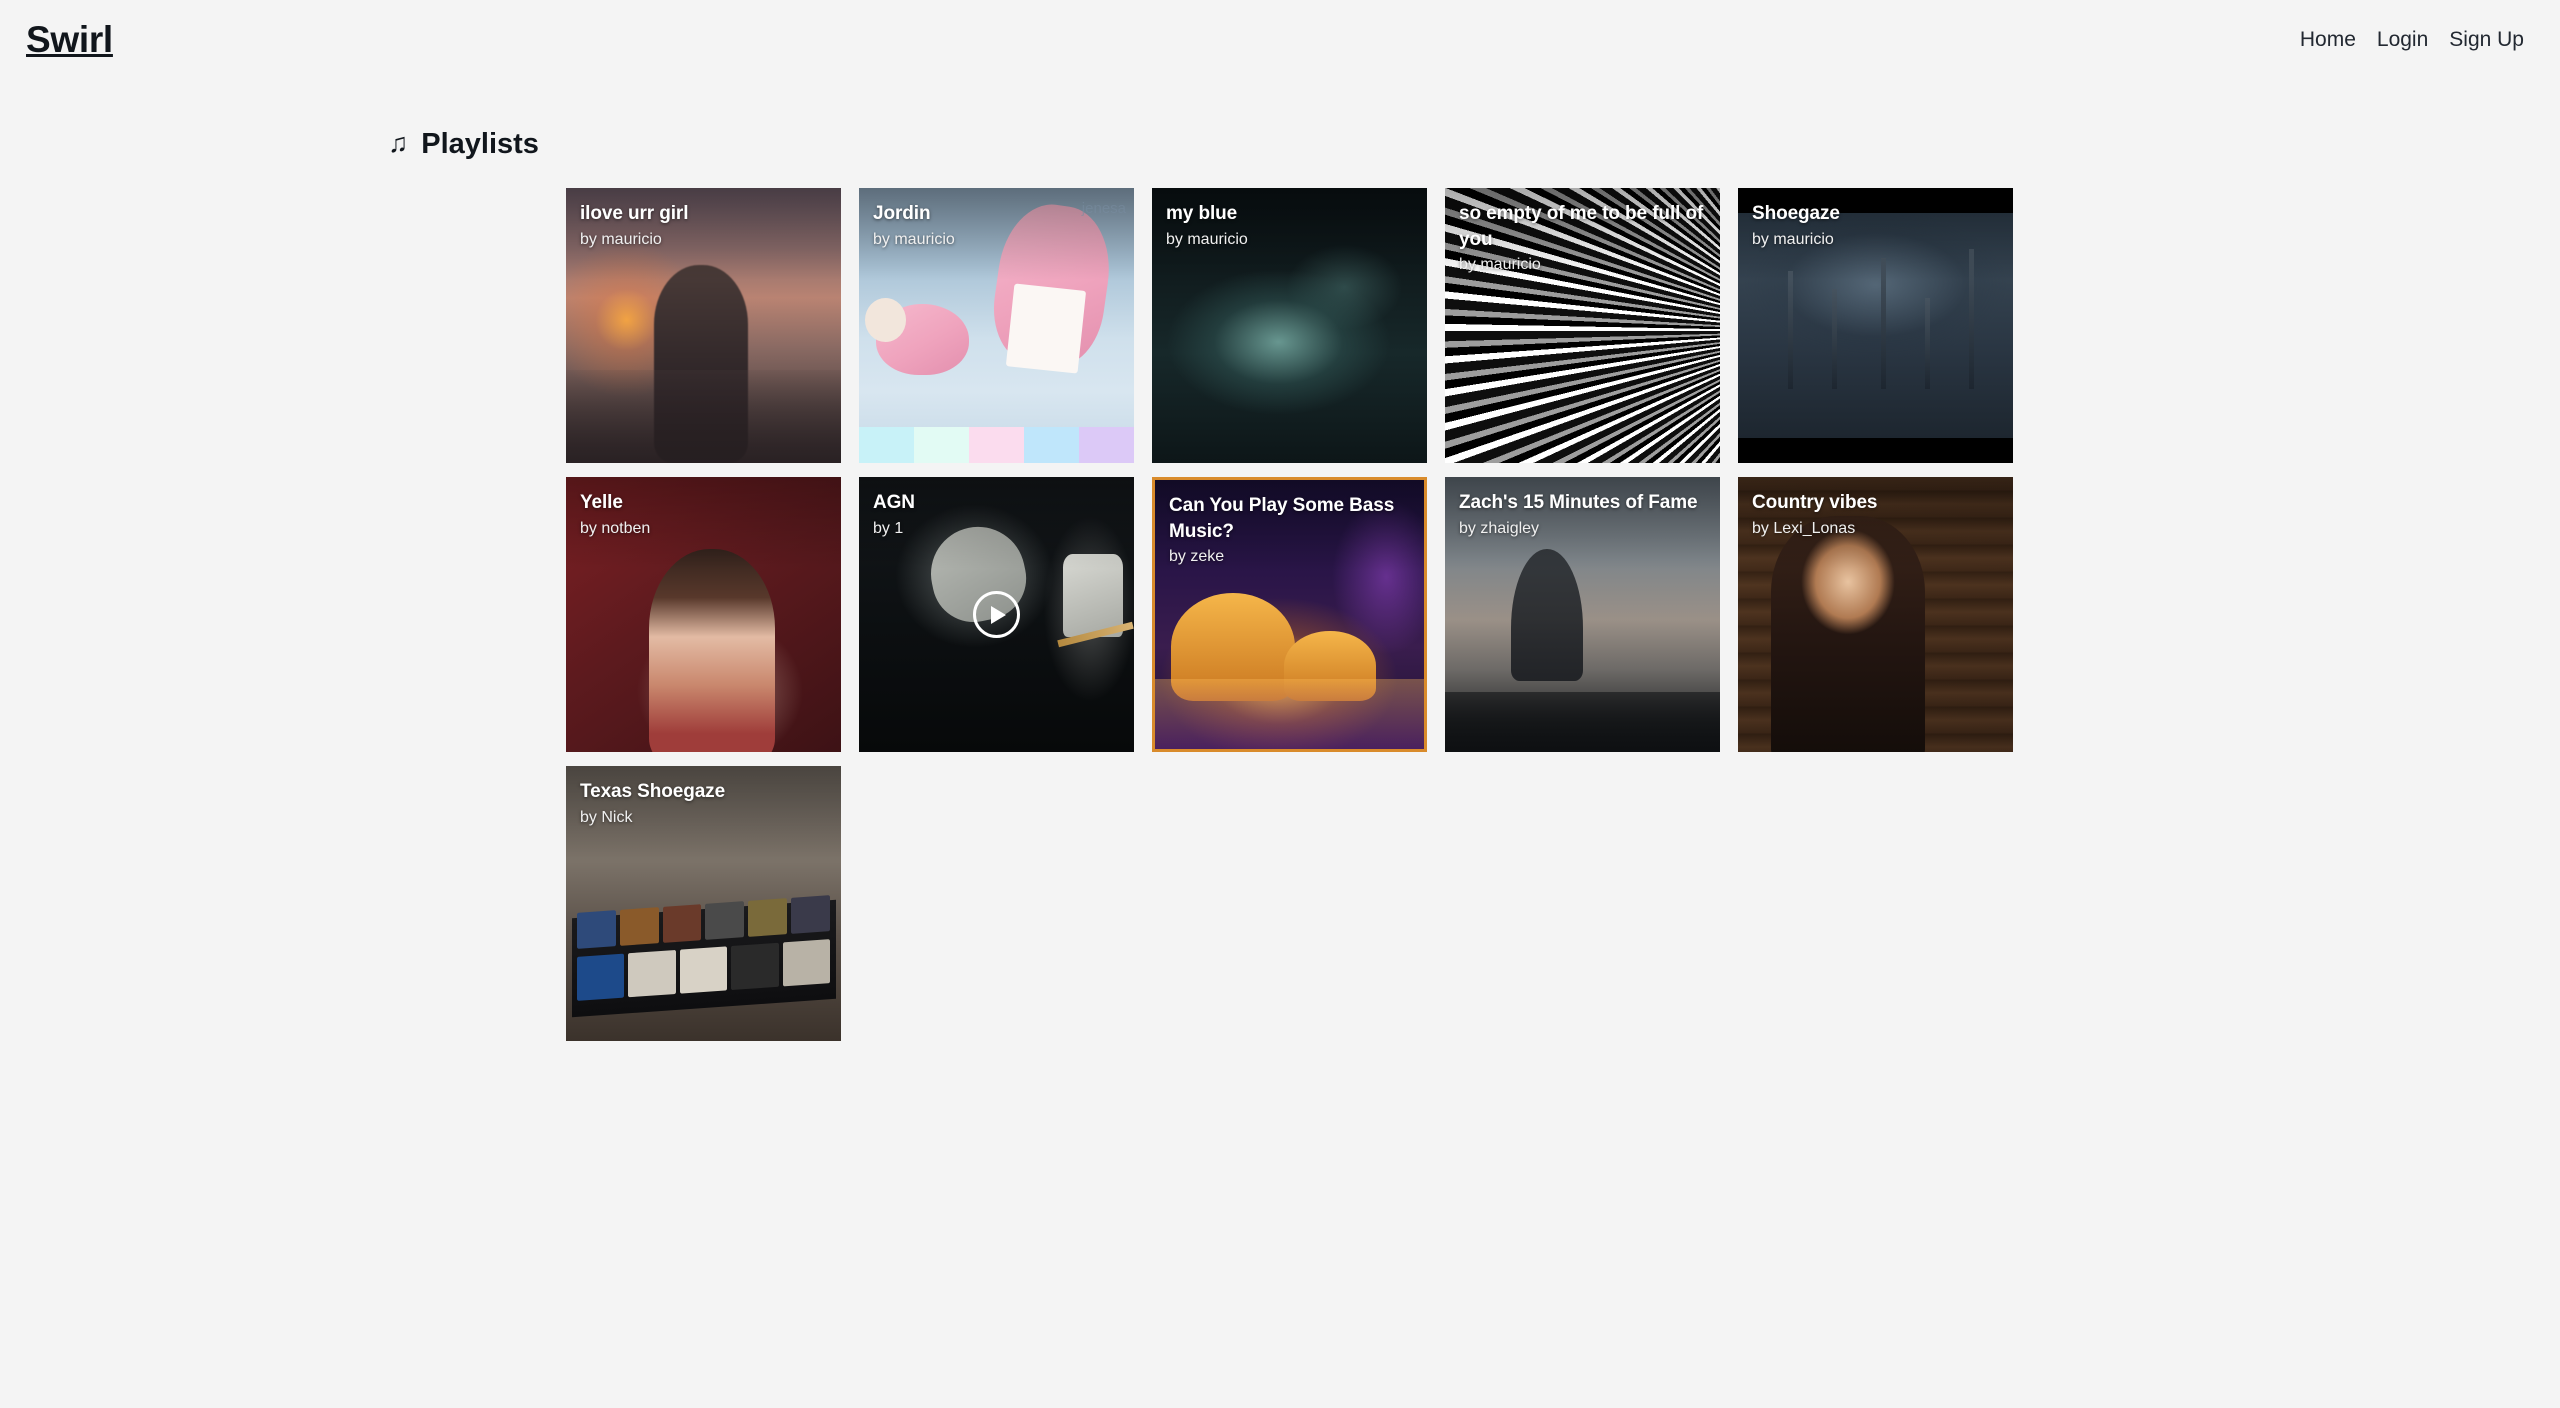 The width and height of the screenshot is (2560, 1408). What do you see at coordinates (703, 803) in the screenshot?
I see `playlist-meta: Texas Shoegaze by Nick` at bounding box center [703, 803].